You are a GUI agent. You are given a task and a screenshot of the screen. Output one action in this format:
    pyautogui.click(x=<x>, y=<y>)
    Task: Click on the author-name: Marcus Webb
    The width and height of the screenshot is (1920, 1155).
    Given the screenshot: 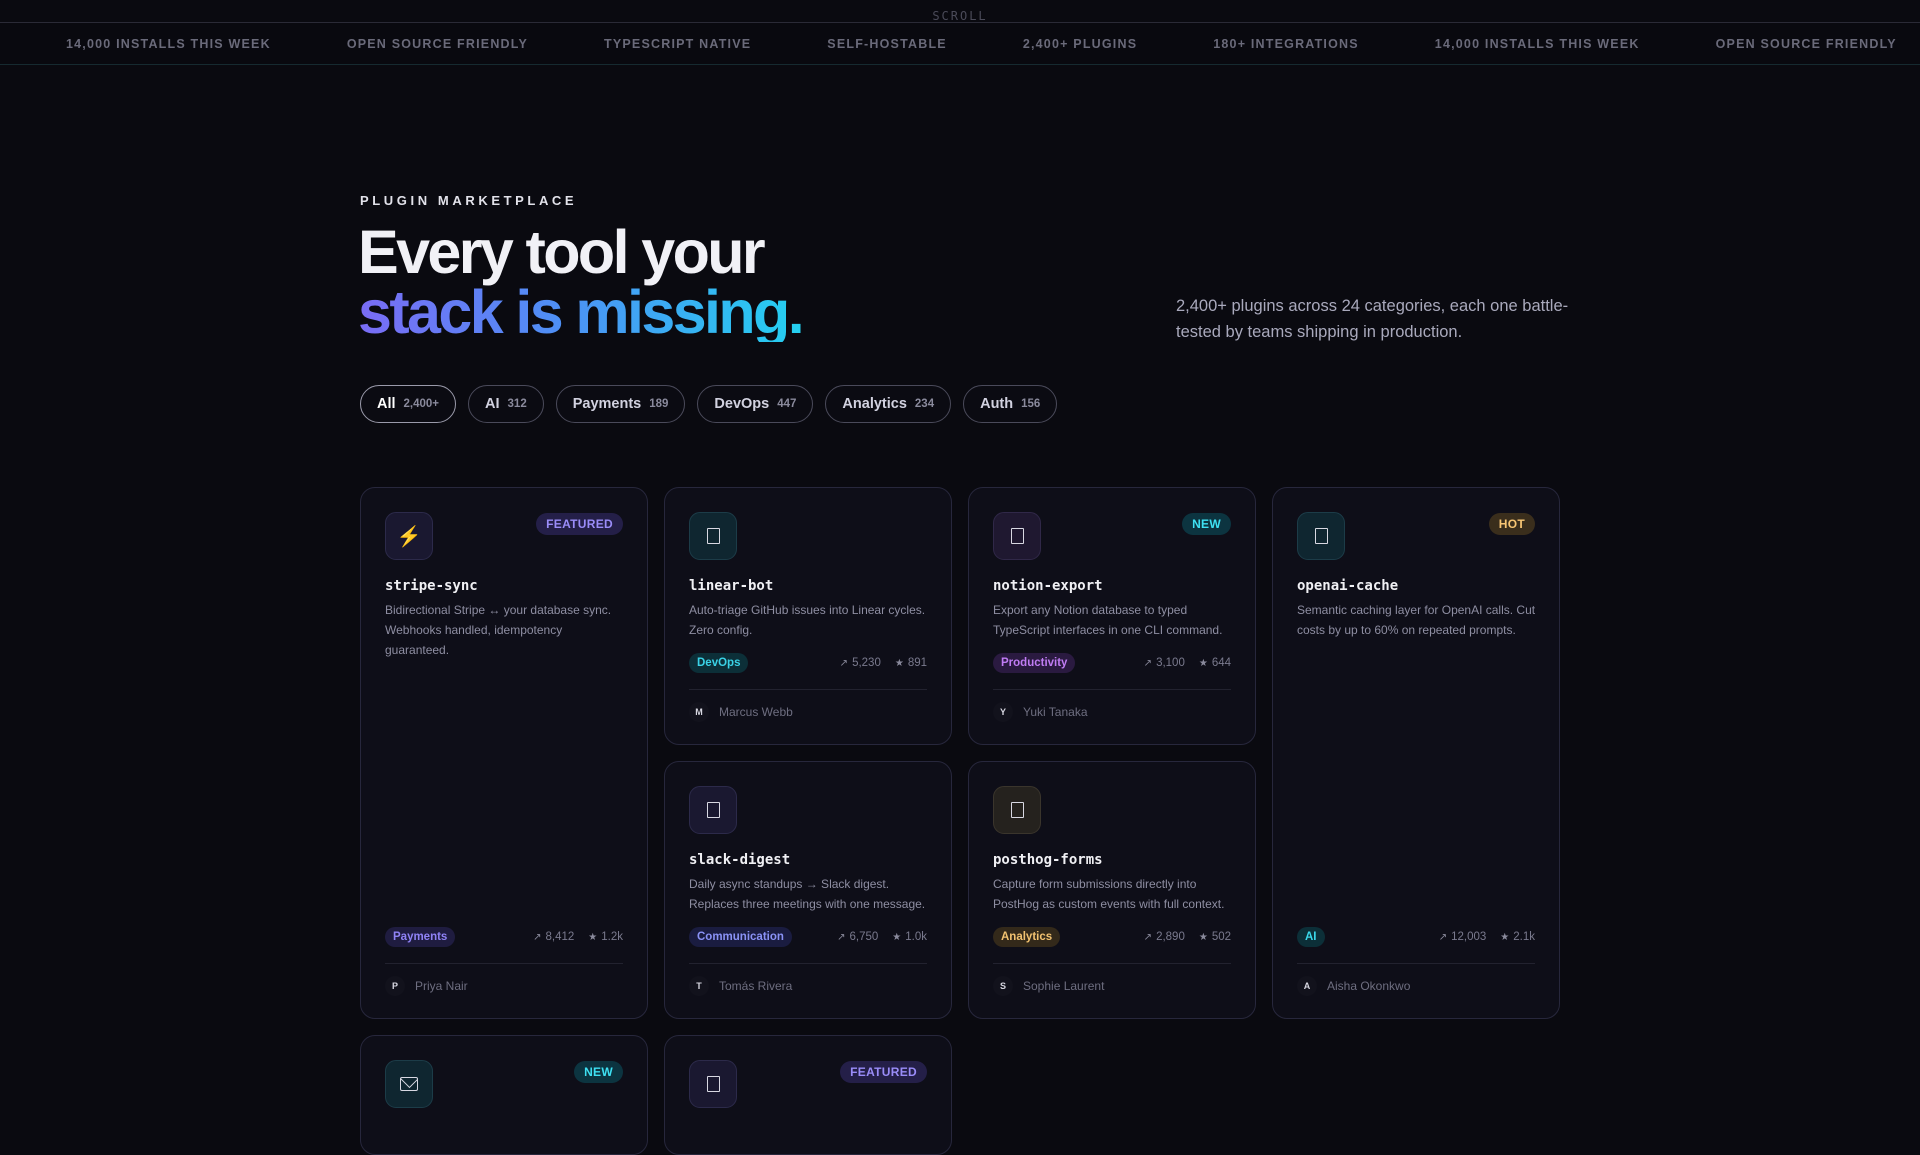 What is the action you would take?
    pyautogui.click(x=756, y=712)
    